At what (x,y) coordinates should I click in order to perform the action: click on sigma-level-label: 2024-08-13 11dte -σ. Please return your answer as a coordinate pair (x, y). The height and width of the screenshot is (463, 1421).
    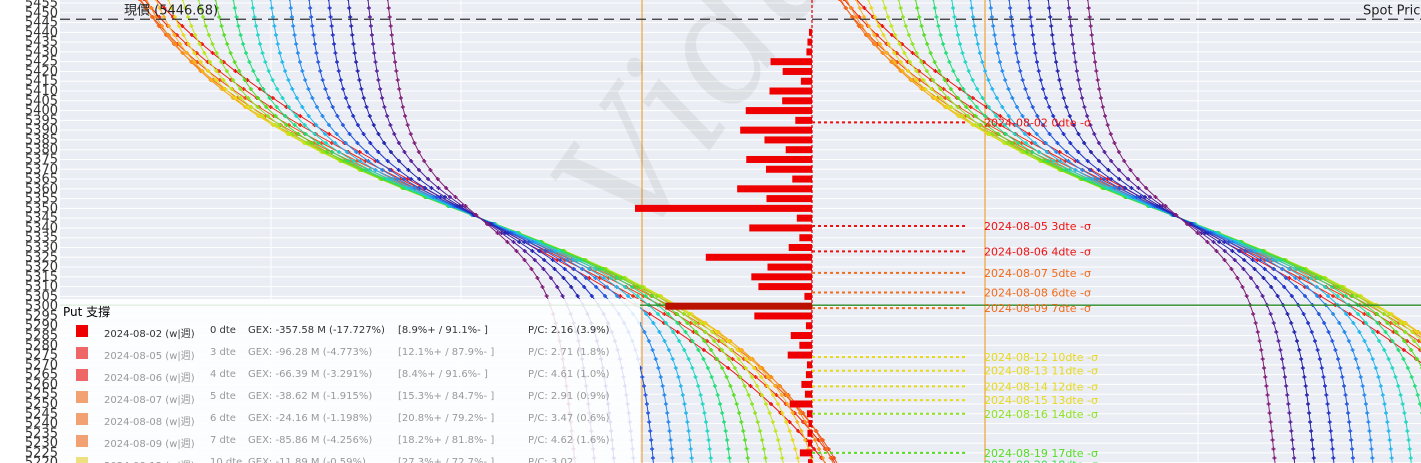
    Looking at the image, I should click on (1041, 371).